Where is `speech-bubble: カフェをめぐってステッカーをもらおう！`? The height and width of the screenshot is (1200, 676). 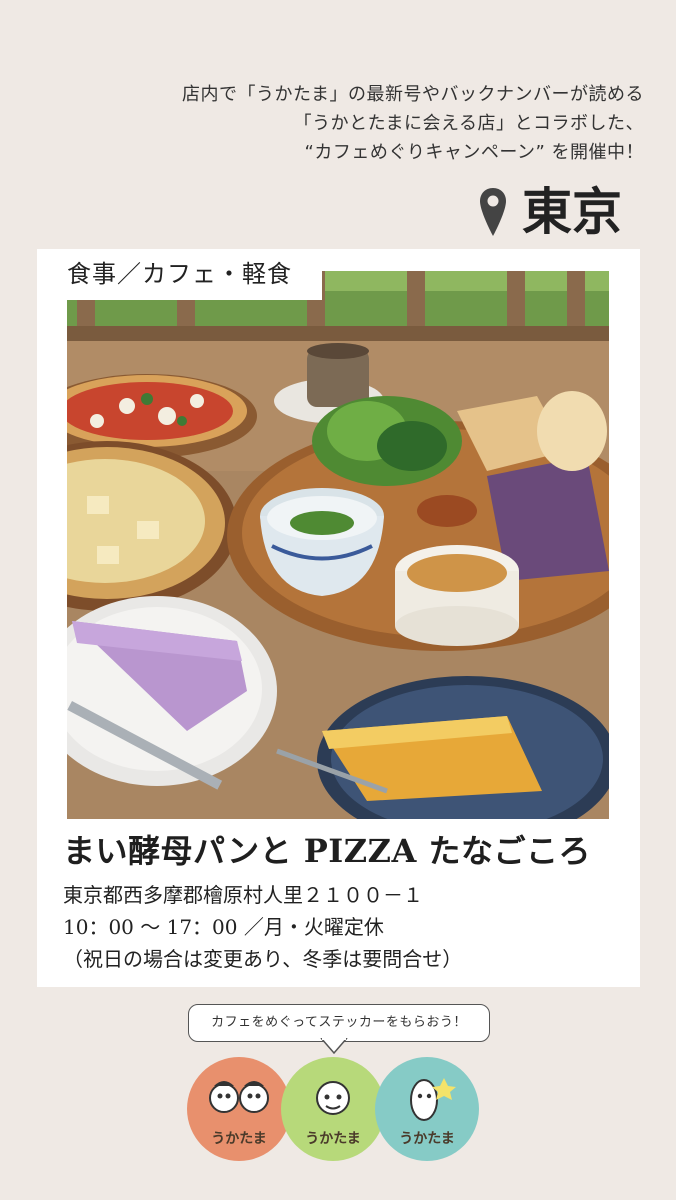 speech-bubble: カフェをめぐってステッカーをもらおう！ is located at coordinates (339, 1023).